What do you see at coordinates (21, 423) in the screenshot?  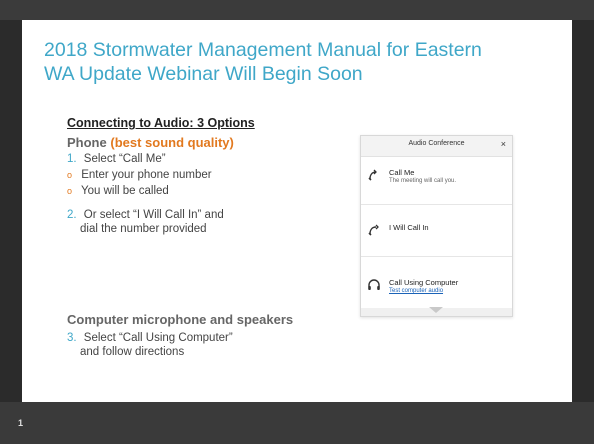 I see `slide-number: 1` at bounding box center [21, 423].